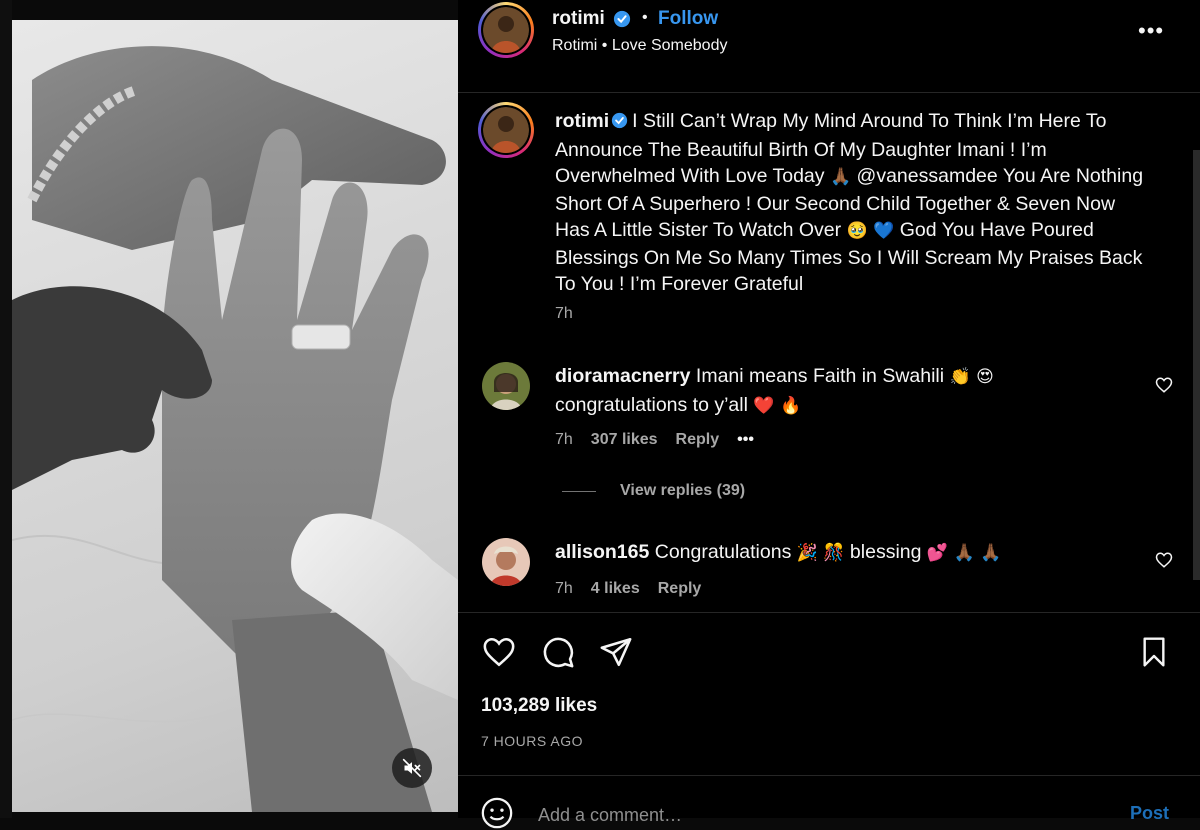 Image resolution: width=1200 pixels, height=830 pixels. What do you see at coordinates (558, 652) in the screenshot?
I see `comment-bubble-icon` at bounding box center [558, 652].